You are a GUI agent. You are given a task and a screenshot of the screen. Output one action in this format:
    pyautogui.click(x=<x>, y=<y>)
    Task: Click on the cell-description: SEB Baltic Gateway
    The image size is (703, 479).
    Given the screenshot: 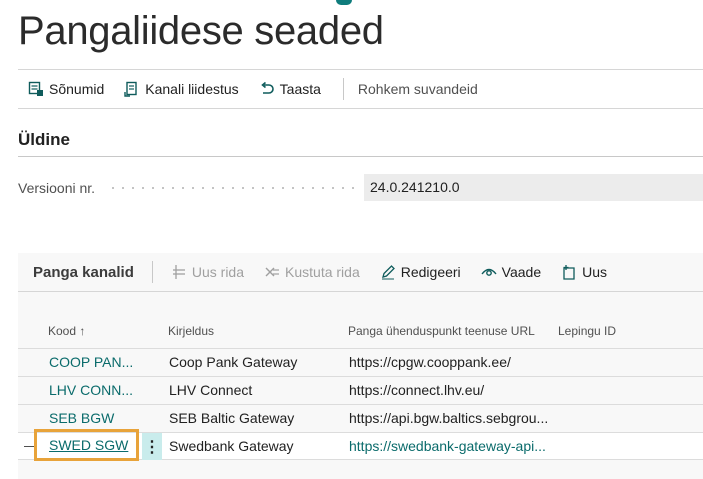 What is the action you would take?
    pyautogui.click(x=232, y=418)
    